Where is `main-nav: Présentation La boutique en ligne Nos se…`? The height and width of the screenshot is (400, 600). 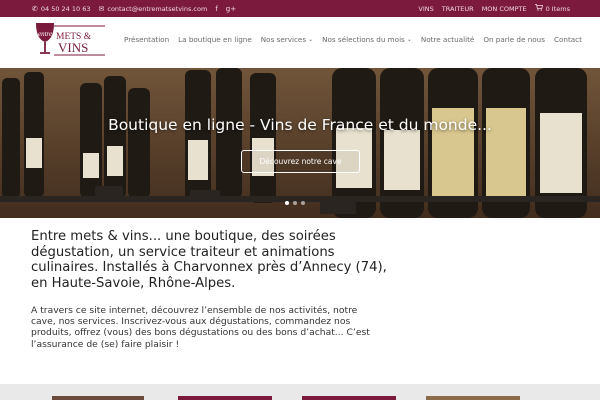
main-nav: Présentation La boutique en ligne Nos se… is located at coordinates (353, 39).